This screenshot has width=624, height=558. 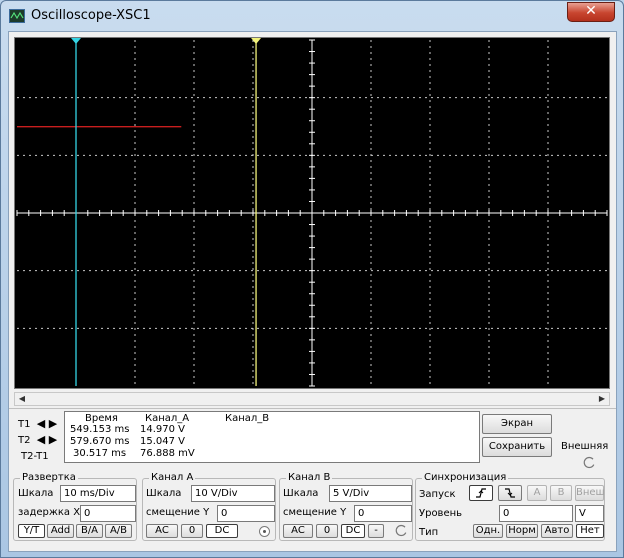 I want to click on rising-edge-icon, so click(x=481, y=493).